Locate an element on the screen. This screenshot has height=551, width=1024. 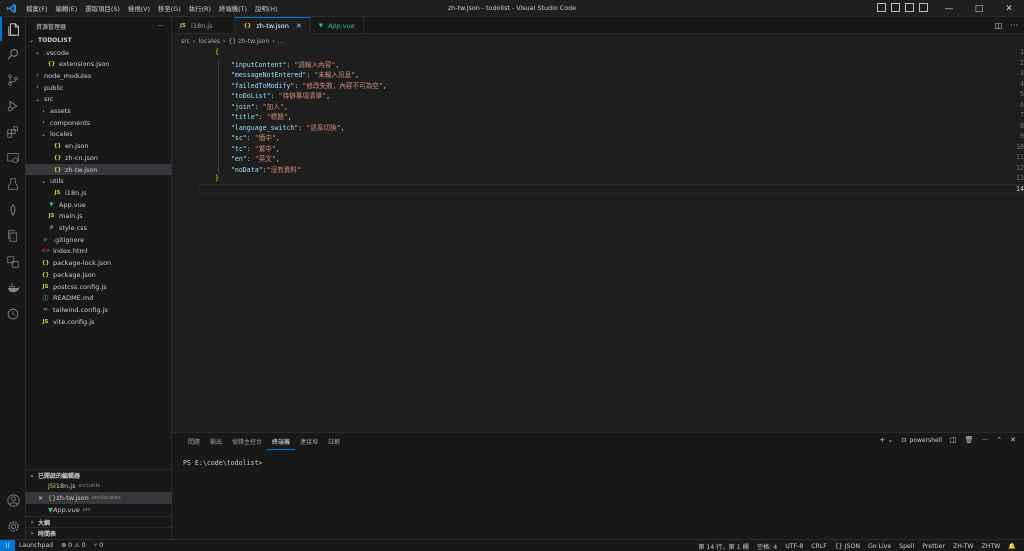
panel-tab: 終端機 is located at coordinates (281, 441).